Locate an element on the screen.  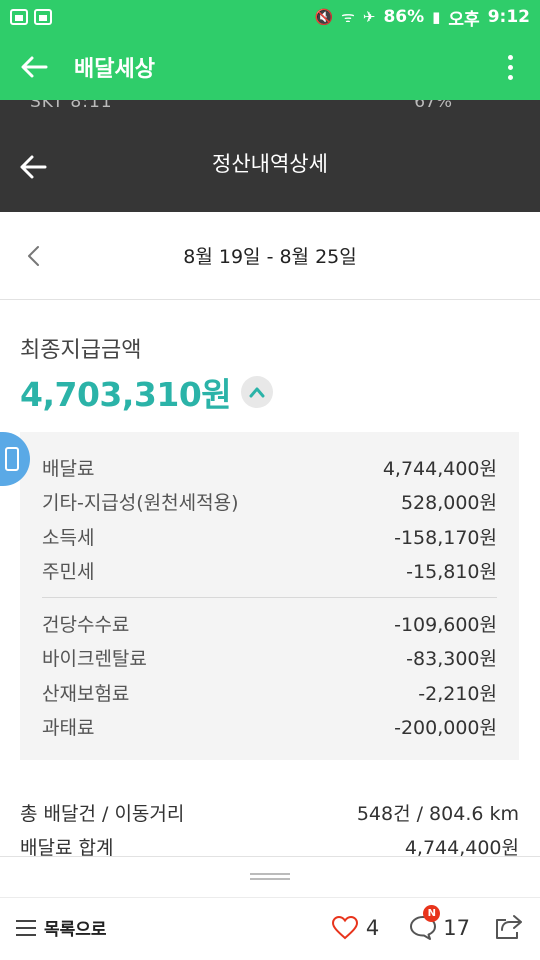
breakdown-row: 기타-지급성(원천세적용) 528,000원 is located at coordinates (269, 502).